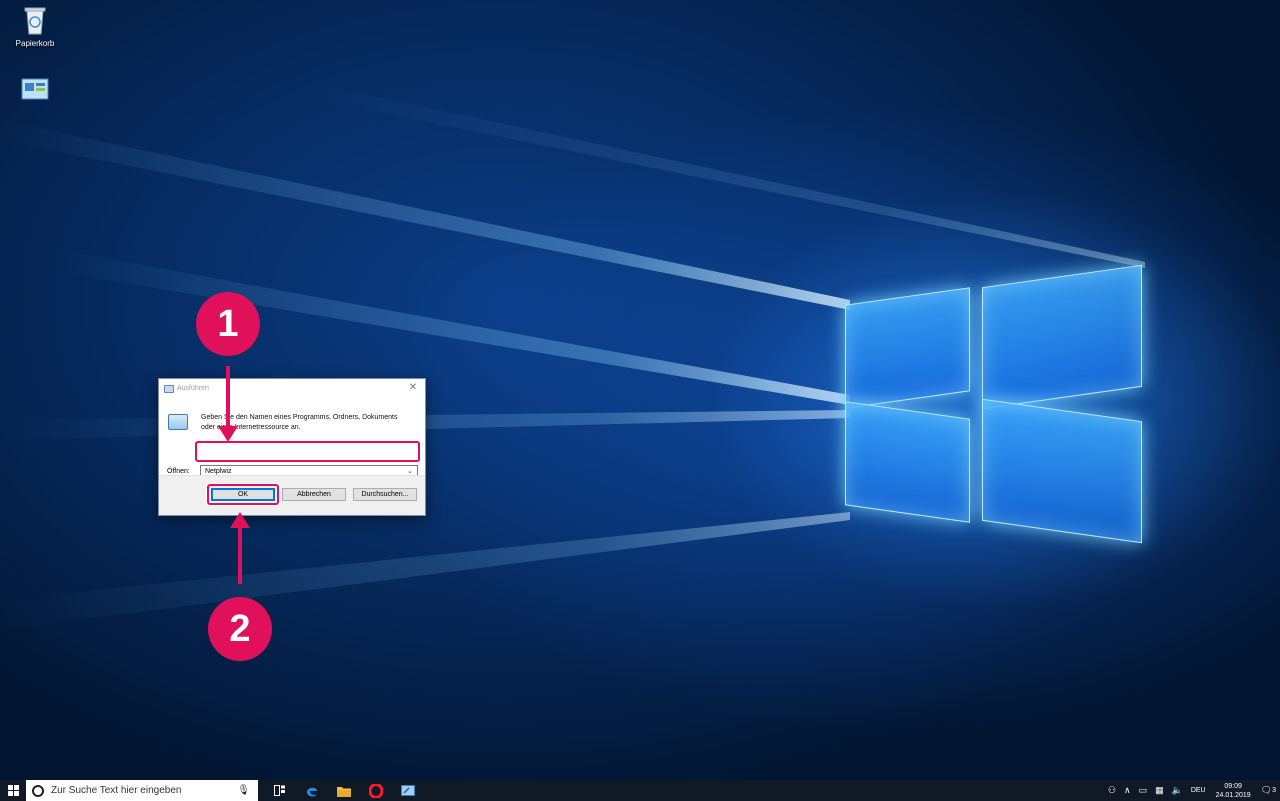 This screenshot has width=1280, height=801. Describe the element at coordinates (292, 388) in the screenshot. I see `run-dialog-titlebar: Ausführen` at that location.